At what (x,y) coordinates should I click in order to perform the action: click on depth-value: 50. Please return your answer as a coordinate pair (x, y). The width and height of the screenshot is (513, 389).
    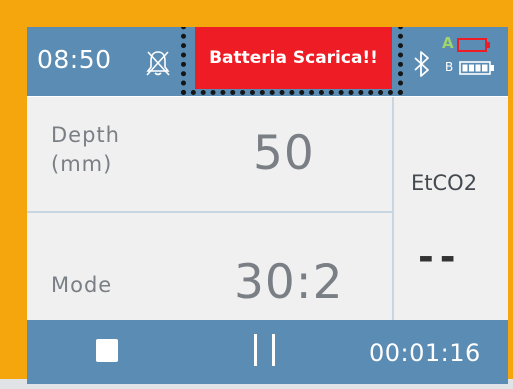
    Looking at the image, I should click on (284, 153).